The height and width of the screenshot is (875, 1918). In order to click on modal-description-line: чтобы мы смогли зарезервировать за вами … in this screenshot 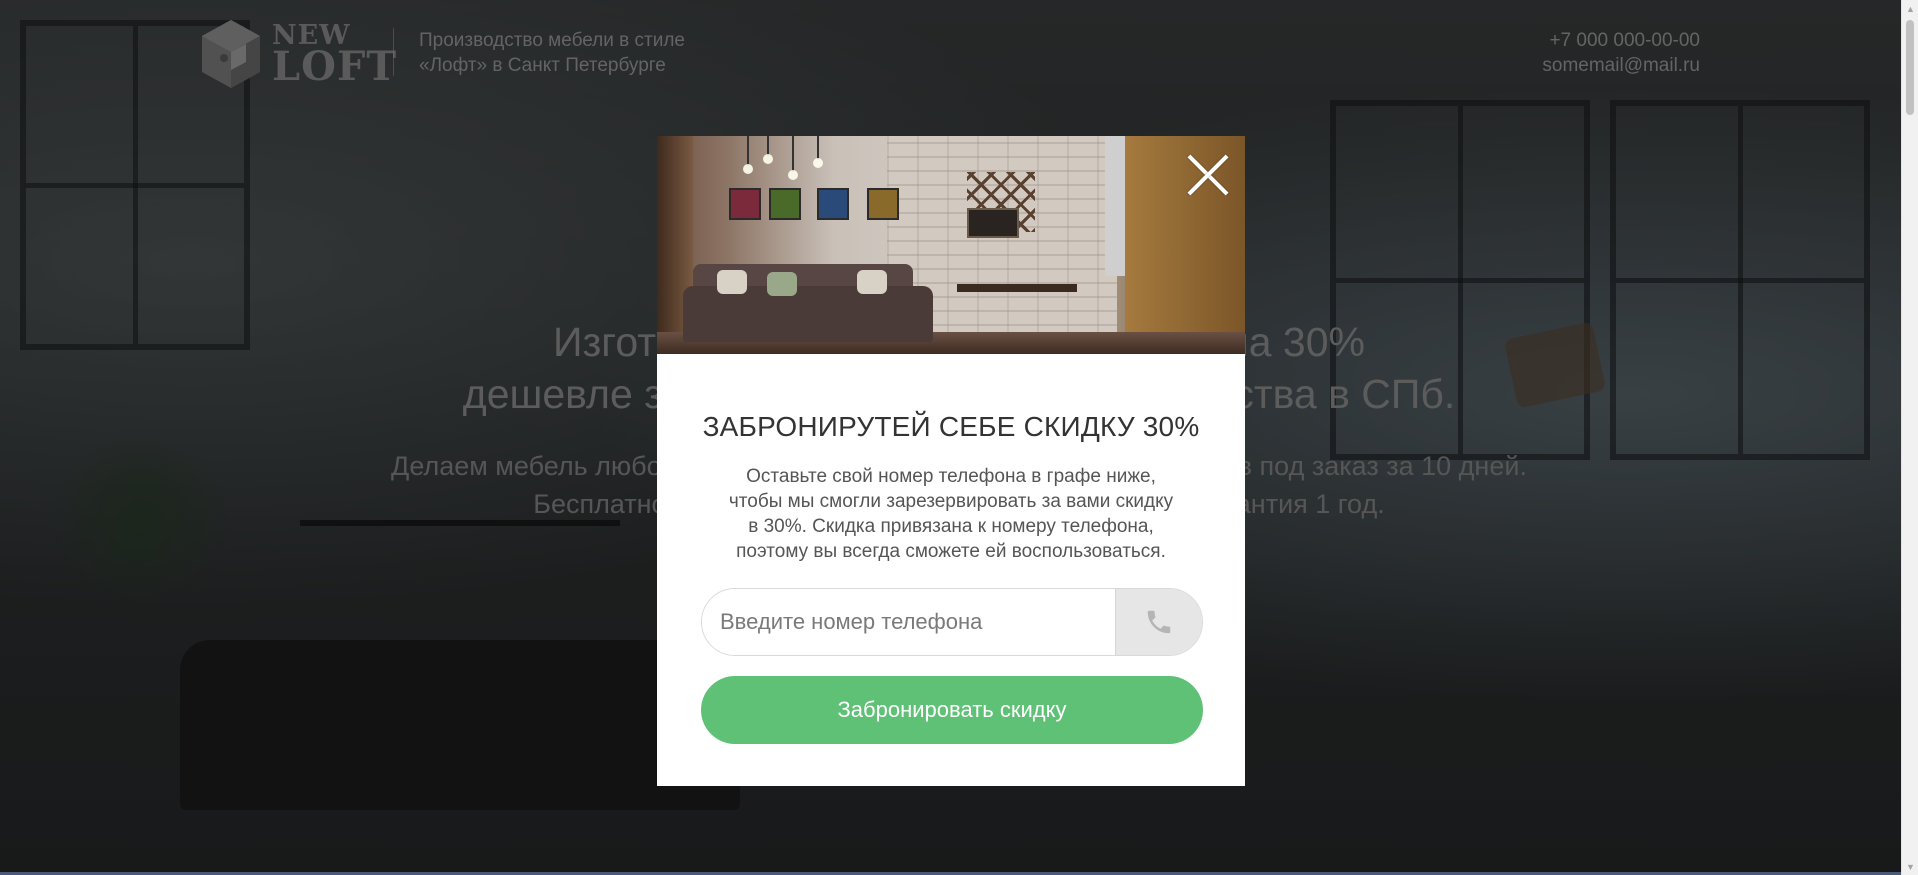, I will do `click(951, 501)`.